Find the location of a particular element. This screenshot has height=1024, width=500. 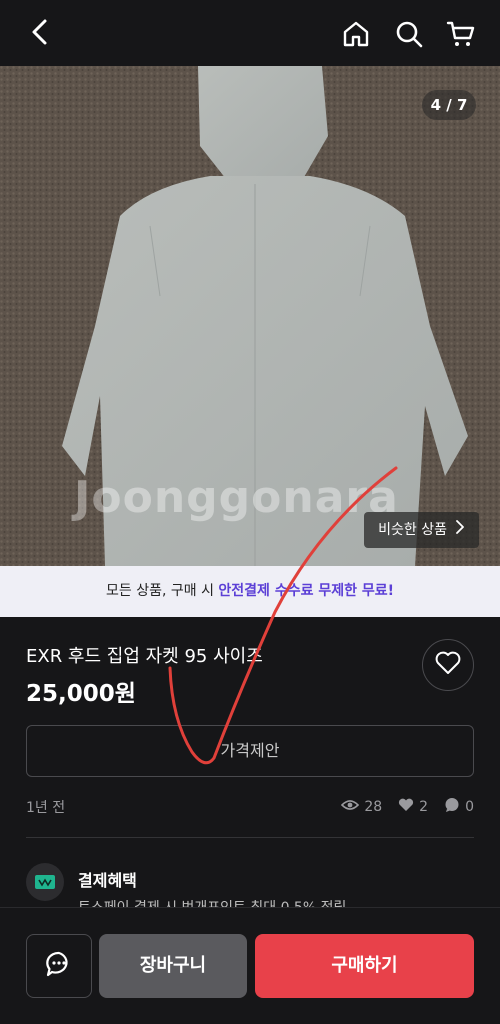

buy-button: 구매하기 is located at coordinates (364, 966).